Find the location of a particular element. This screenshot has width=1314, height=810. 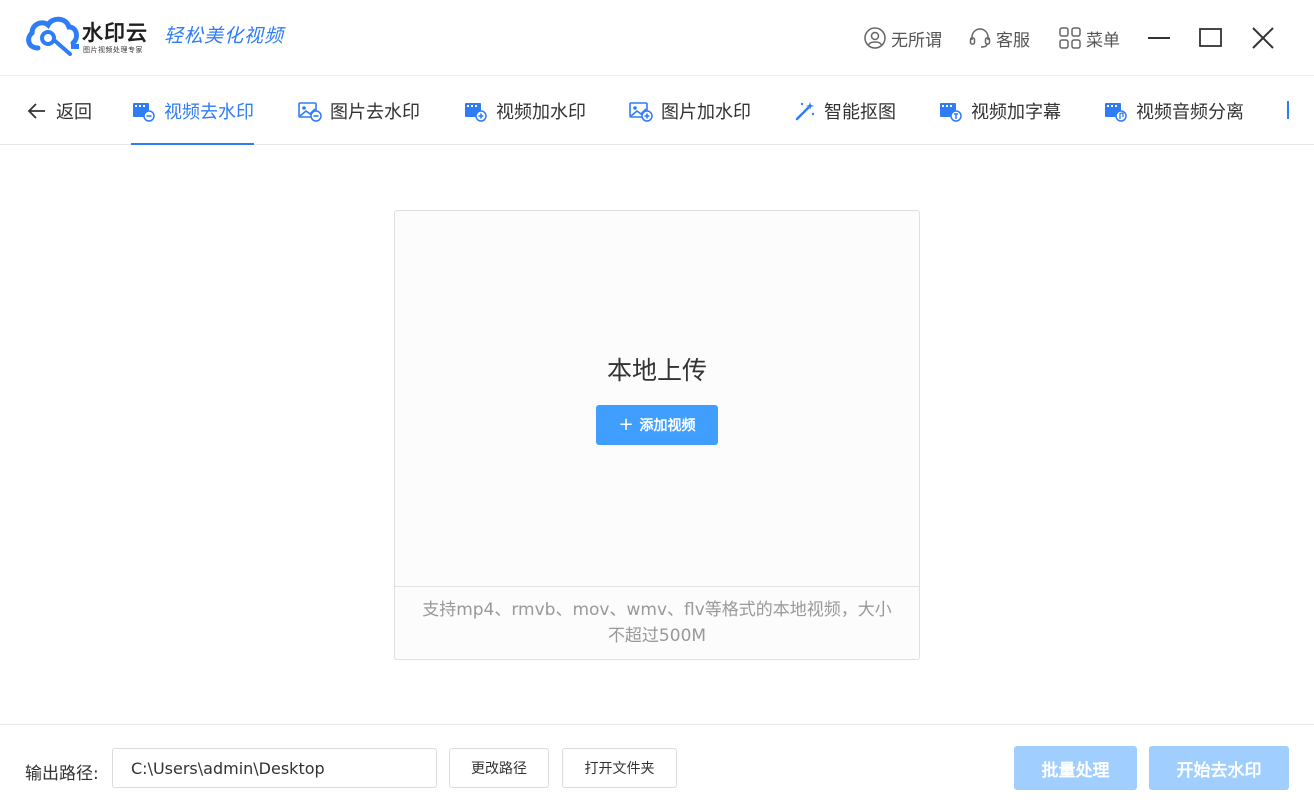

tab-label: 视频加字幕 is located at coordinates (1016, 112).